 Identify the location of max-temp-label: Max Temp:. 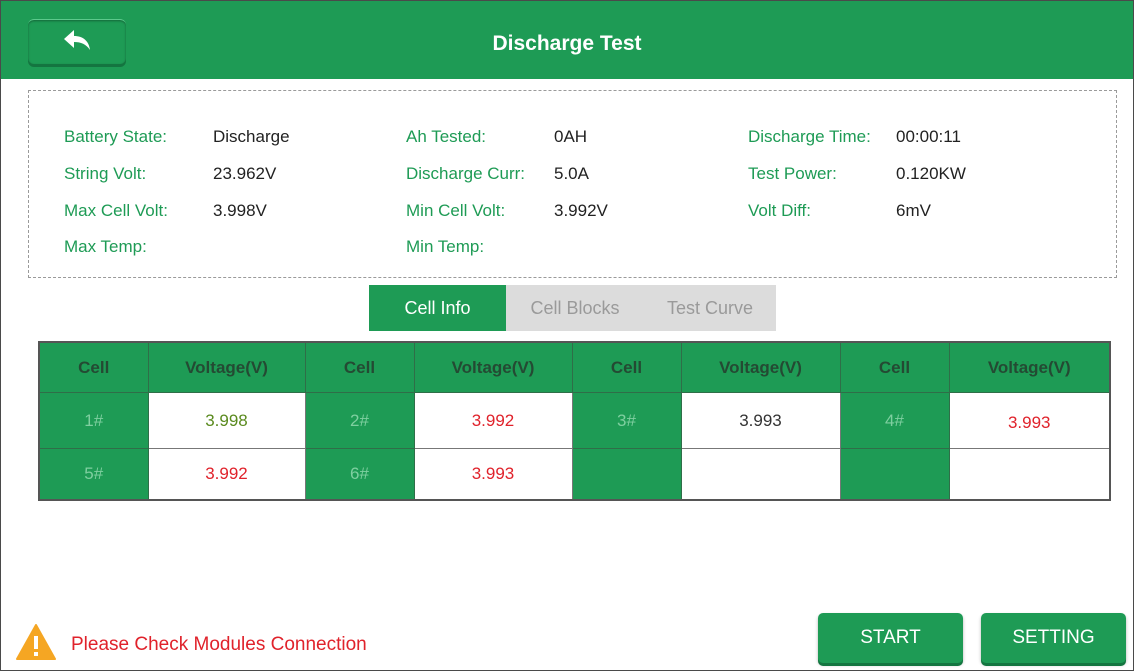
(105, 246).